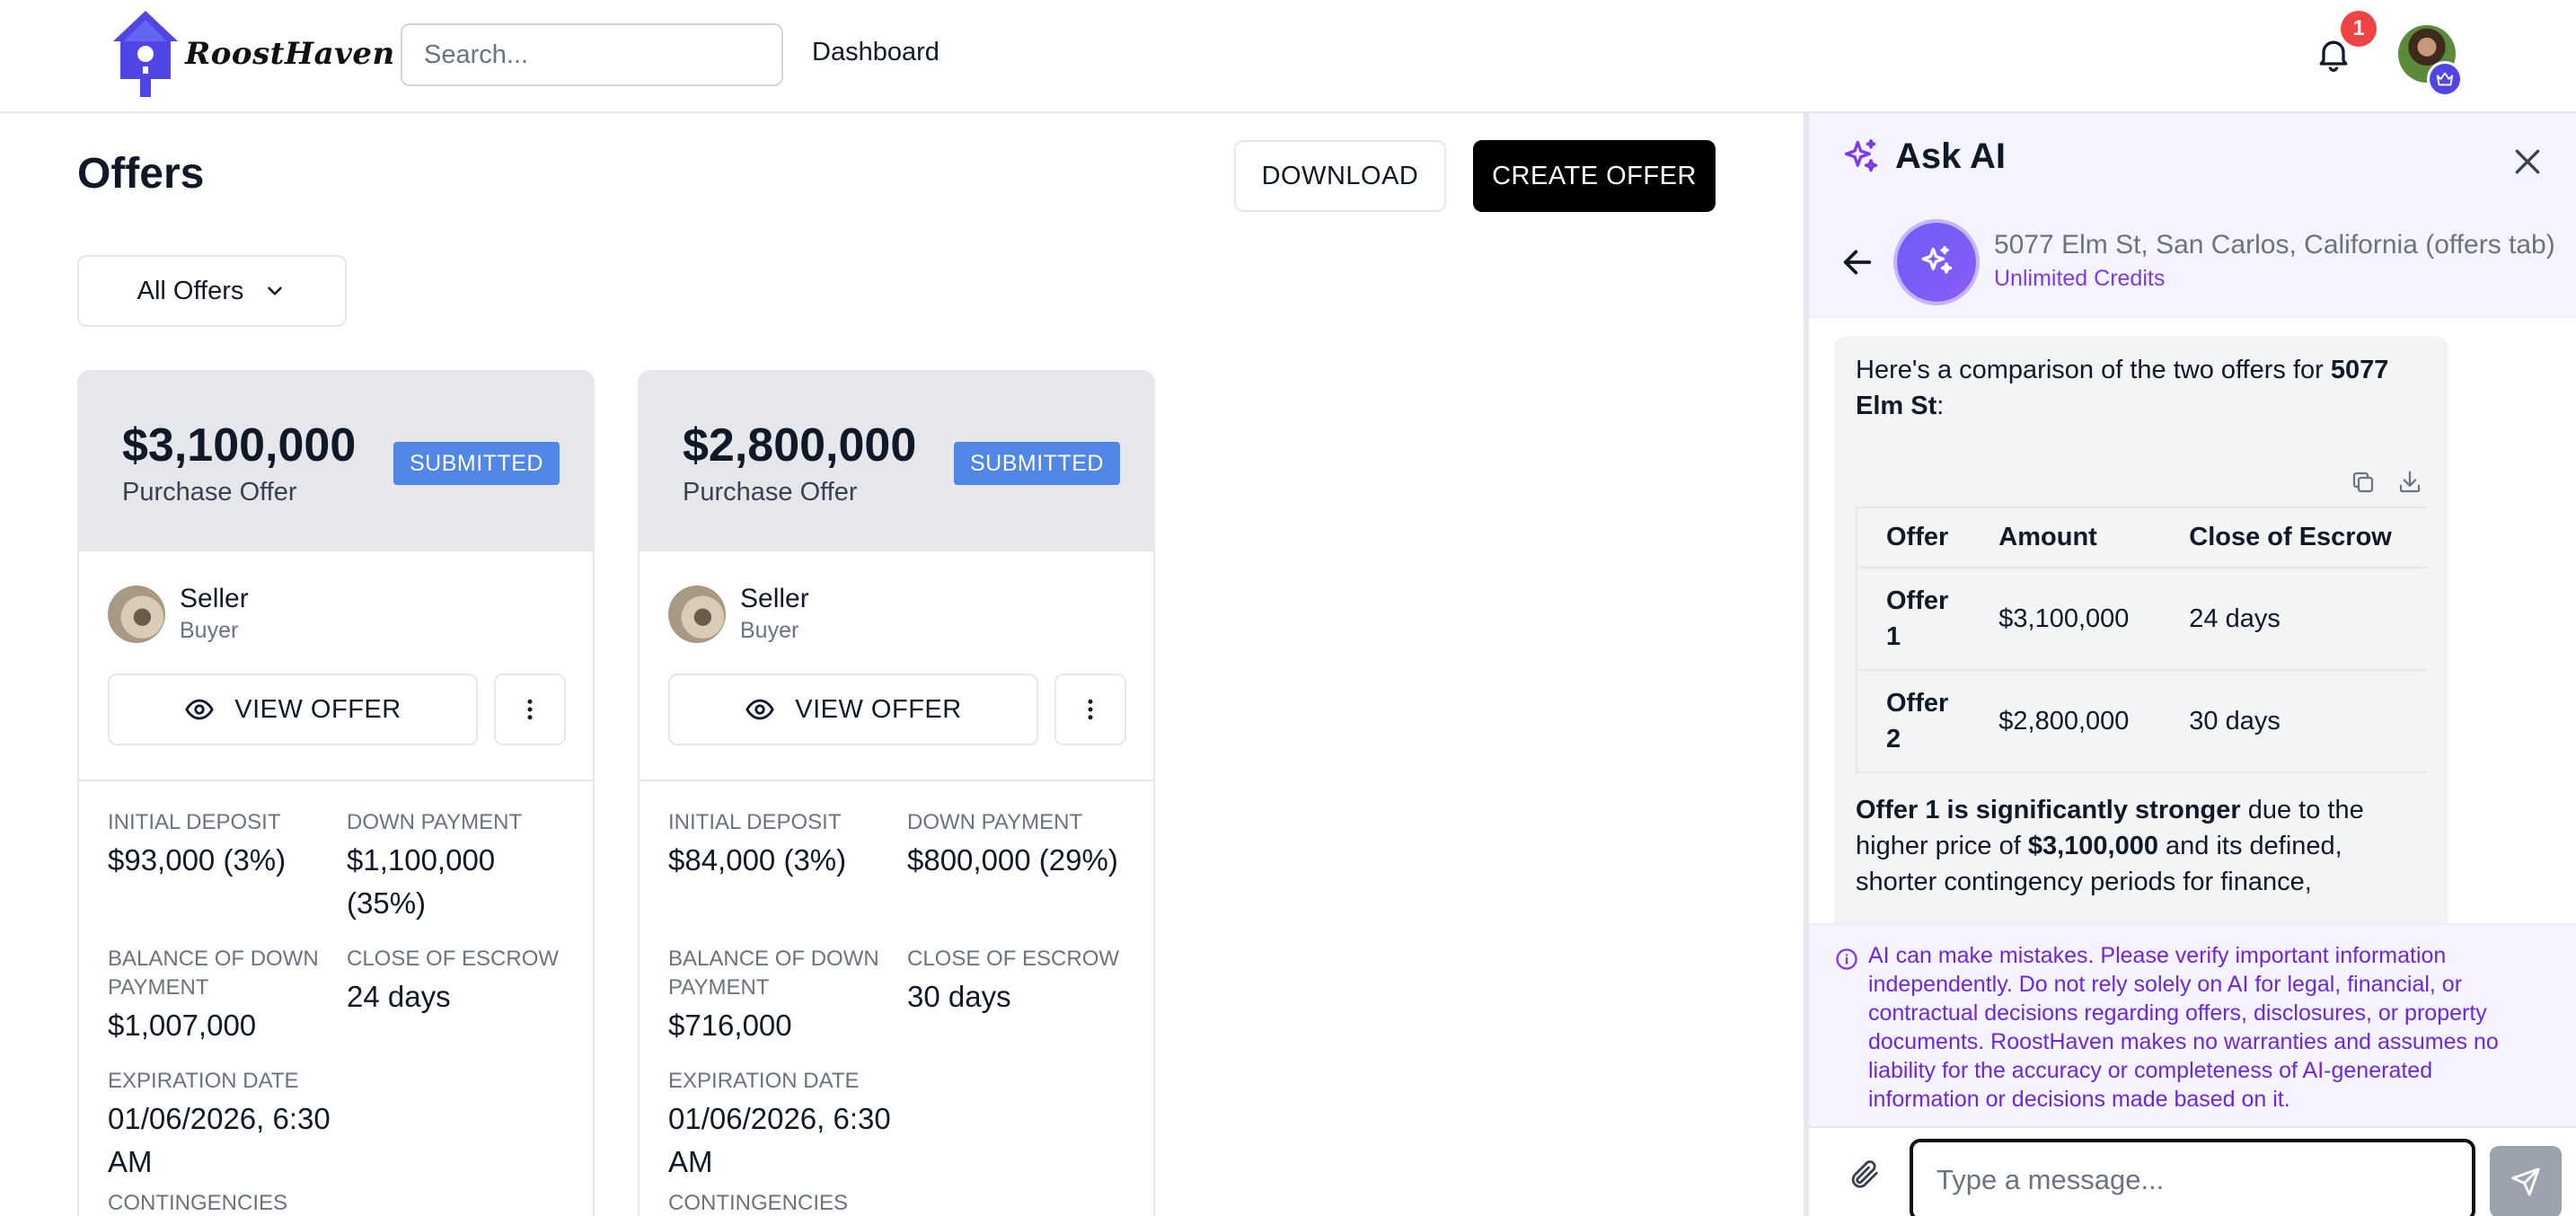 This screenshot has height=1216, width=2576. I want to click on table-cell: $2,800,000, so click(2065, 721).